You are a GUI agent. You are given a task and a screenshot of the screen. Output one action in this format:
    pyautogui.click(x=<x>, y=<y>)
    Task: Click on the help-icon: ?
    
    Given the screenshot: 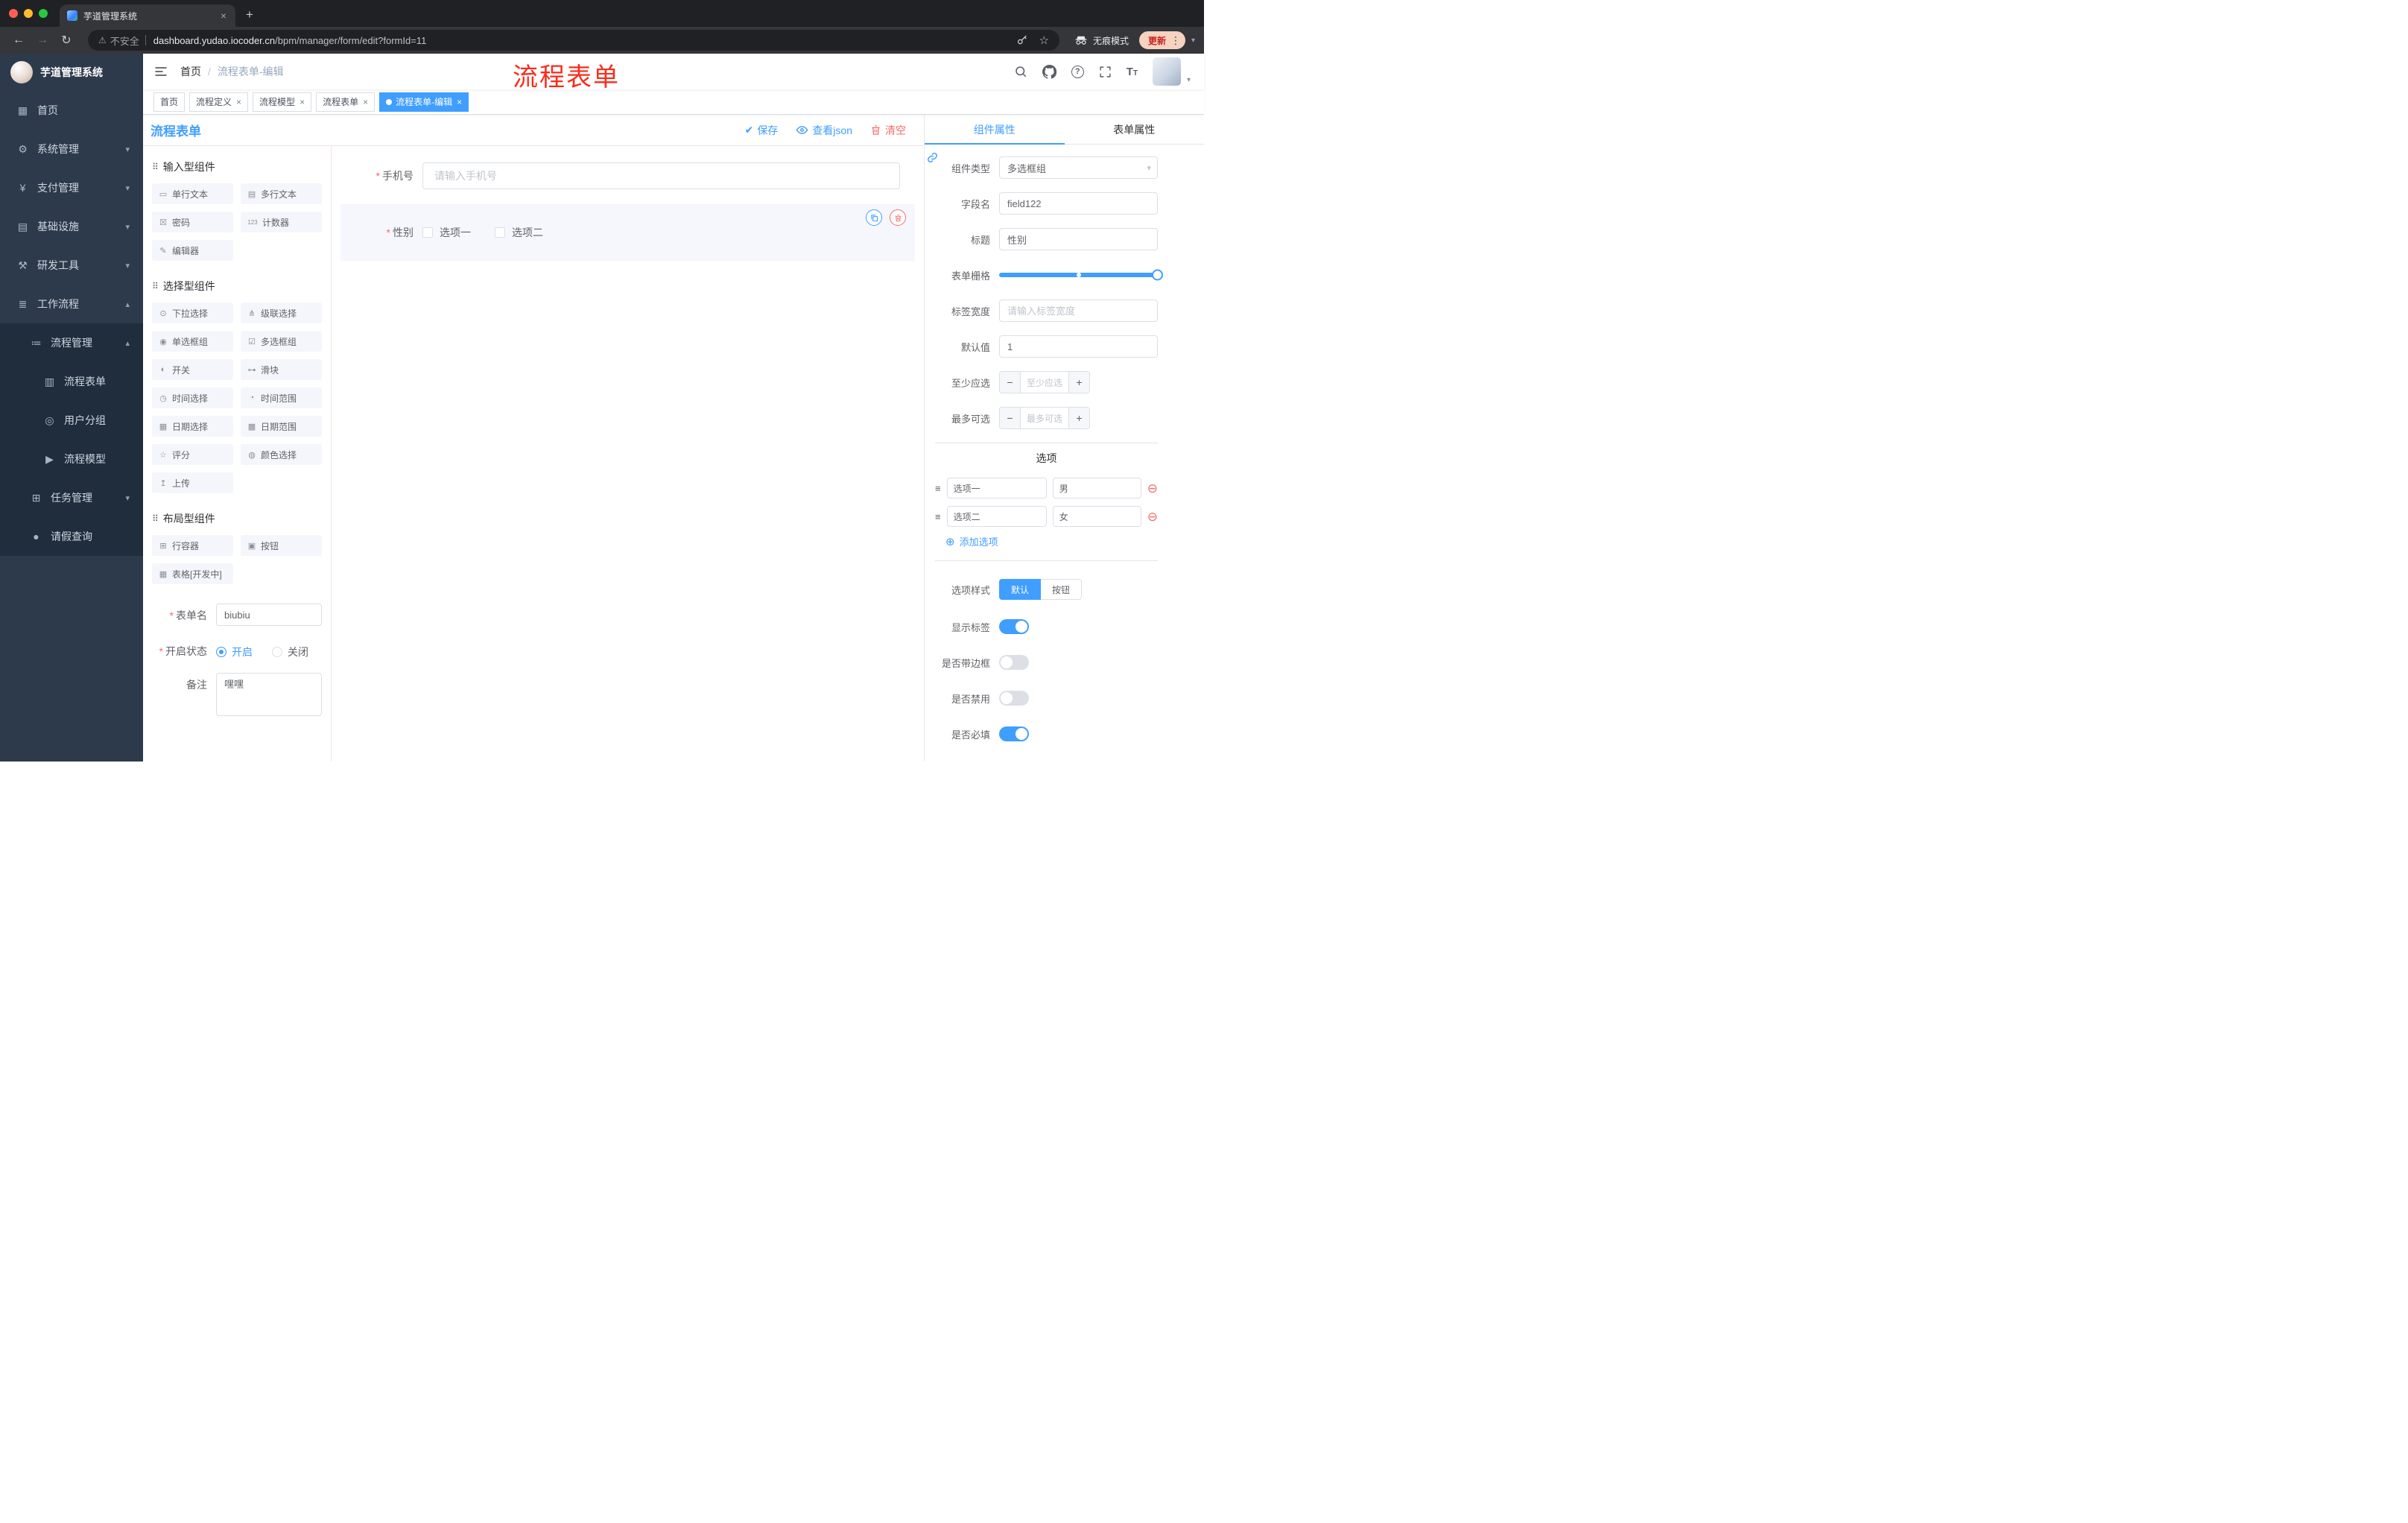 What is the action you would take?
    pyautogui.click(x=1077, y=71)
    